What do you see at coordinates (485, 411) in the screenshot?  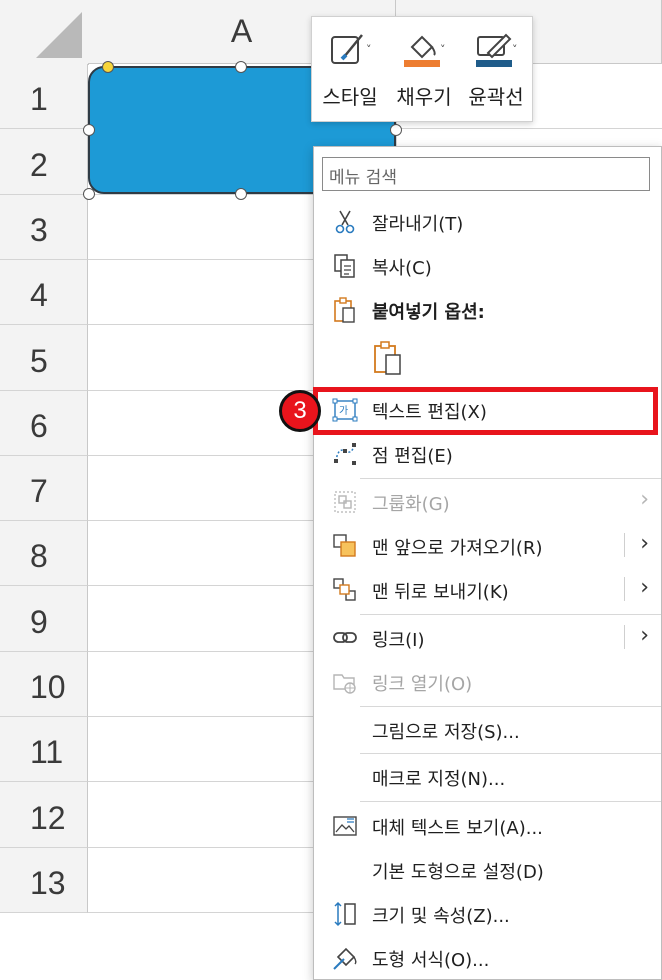 I see `highlight-box` at bounding box center [485, 411].